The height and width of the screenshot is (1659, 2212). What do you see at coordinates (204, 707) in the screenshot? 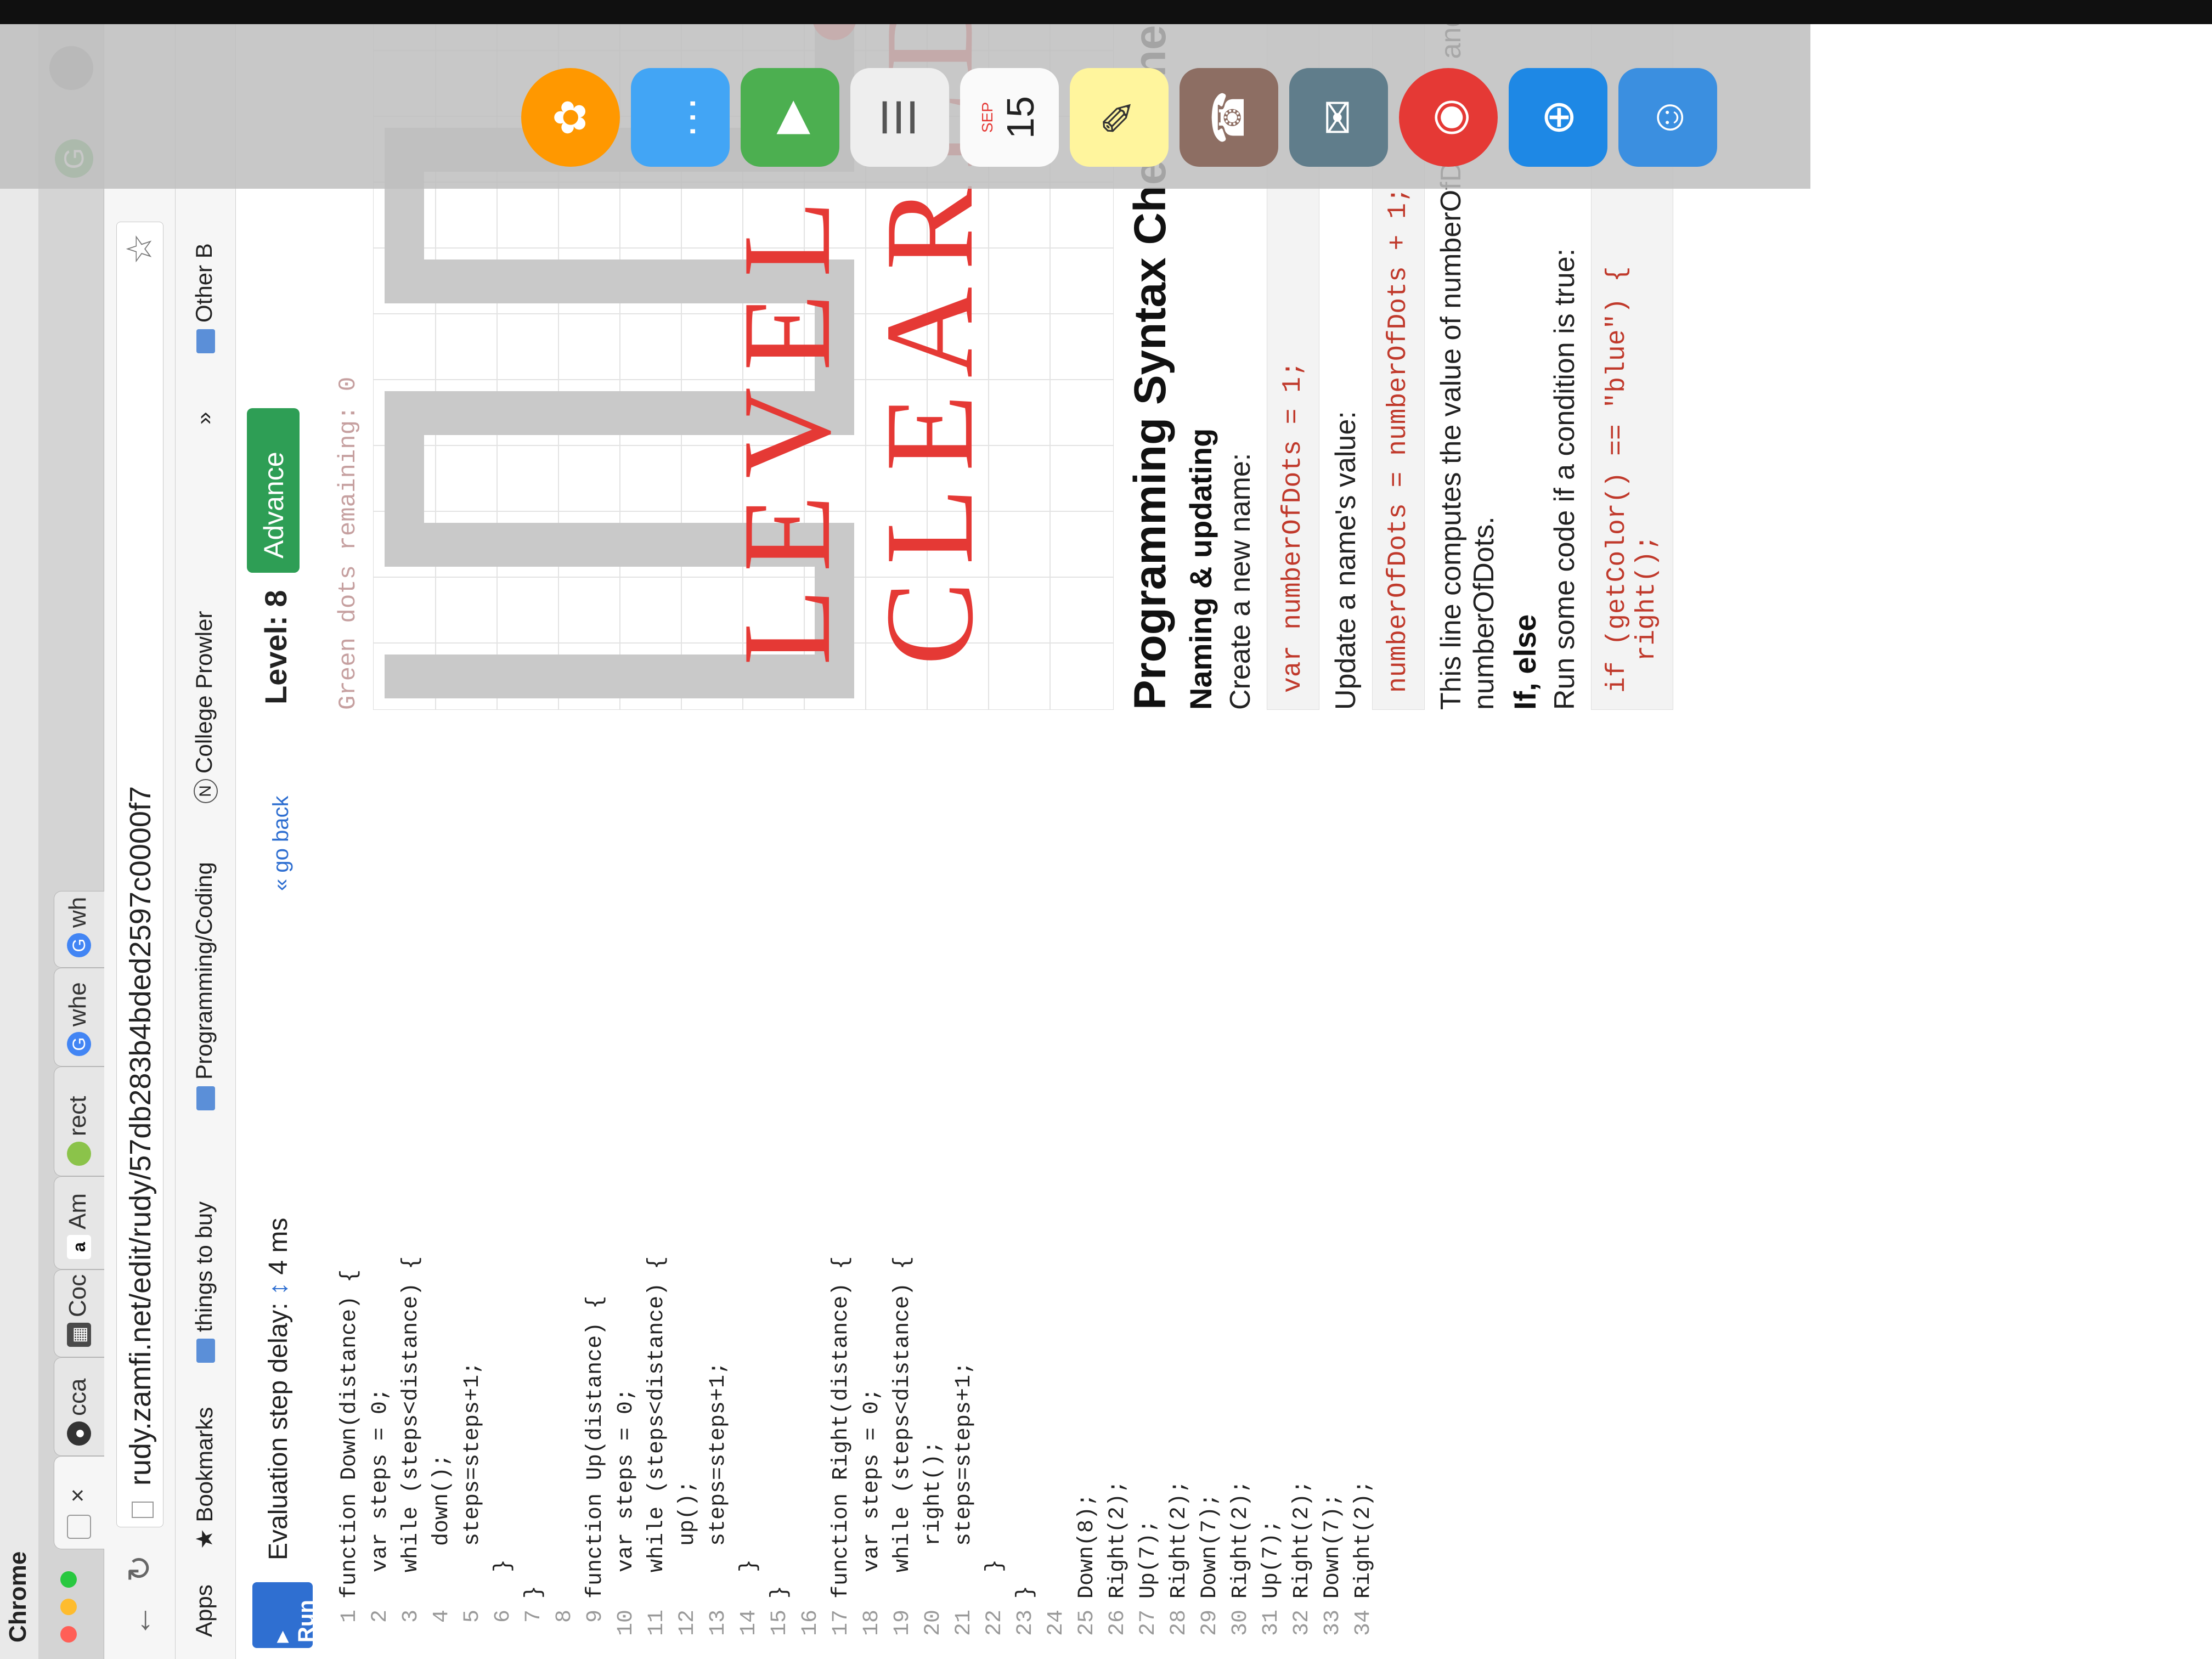
I see `bookmark-prowler: N College Prowler` at bounding box center [204, 707].